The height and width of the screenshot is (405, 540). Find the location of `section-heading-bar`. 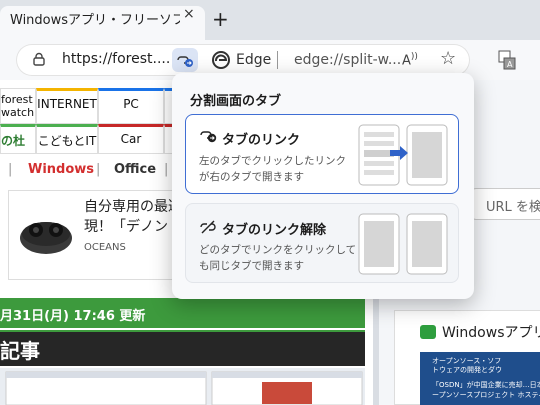

section-heading-bar is located at coordinates (182, 348).